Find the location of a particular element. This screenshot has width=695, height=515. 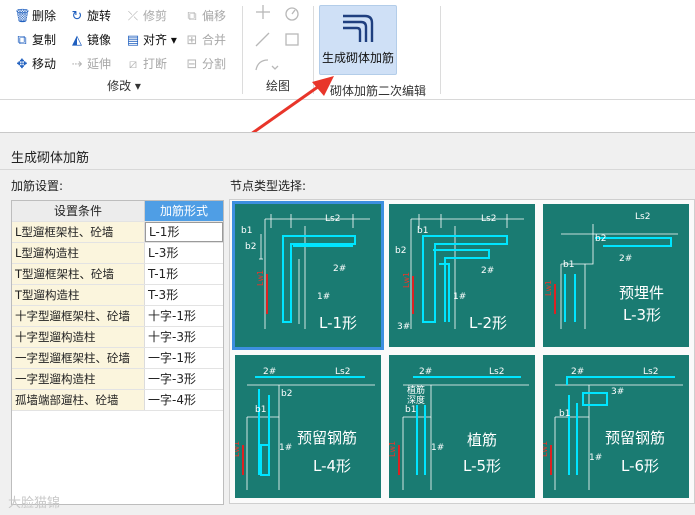

table-row: 十字型遛框架柱、砼墙 十字-1形 is located at coordinates (117, 316).